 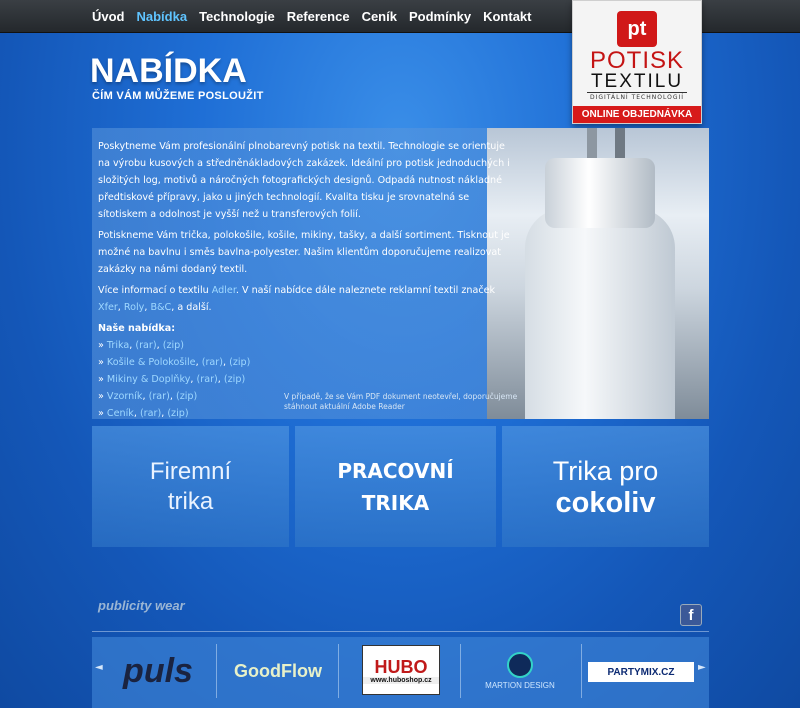 I want to click on offer-item: » Trika, (rar), (zip), so click(x=141, y=345).